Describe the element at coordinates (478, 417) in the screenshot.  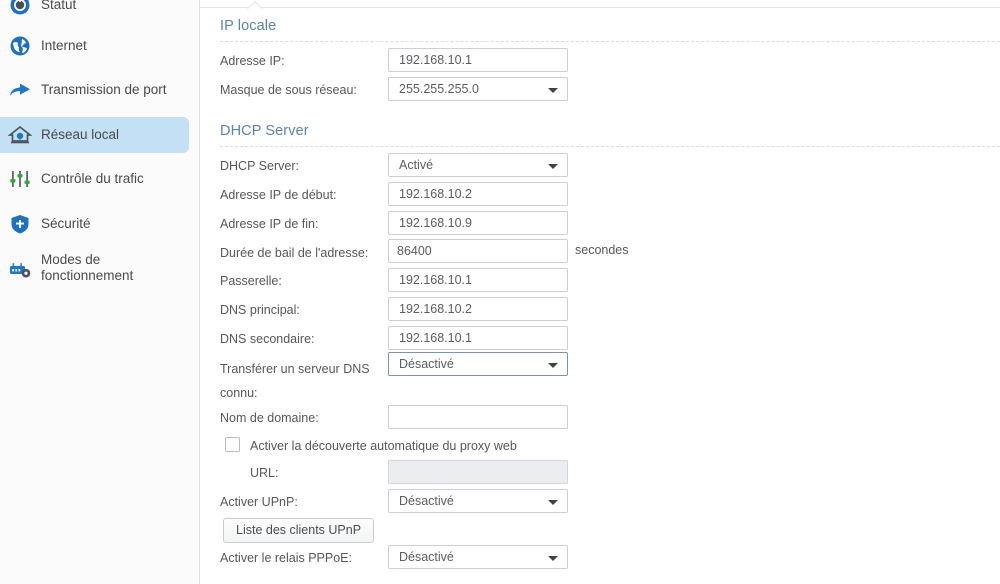
I see `input-nom-de-domaine` at that location.